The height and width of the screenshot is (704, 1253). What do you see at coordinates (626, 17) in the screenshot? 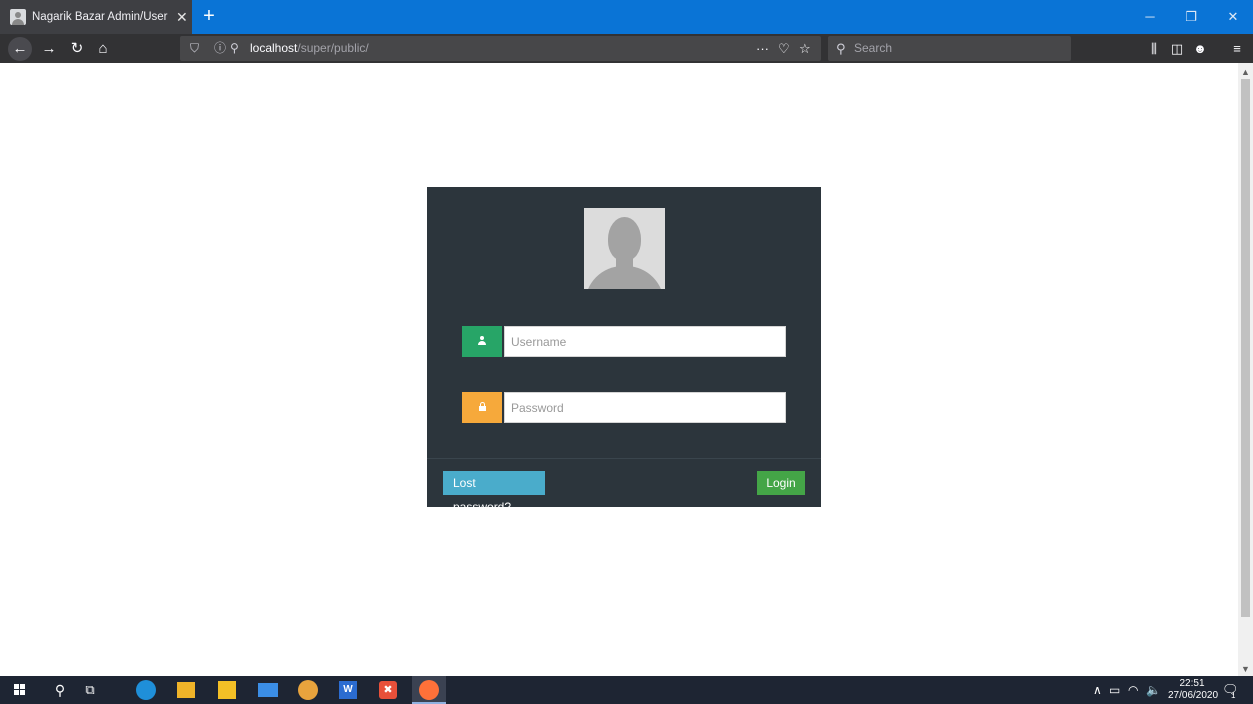
I see `browser-tab-bar: Nagarik Bazar Admin/User Log ✕ + ─ ❐ ✕` at bounding box center [626, 17].